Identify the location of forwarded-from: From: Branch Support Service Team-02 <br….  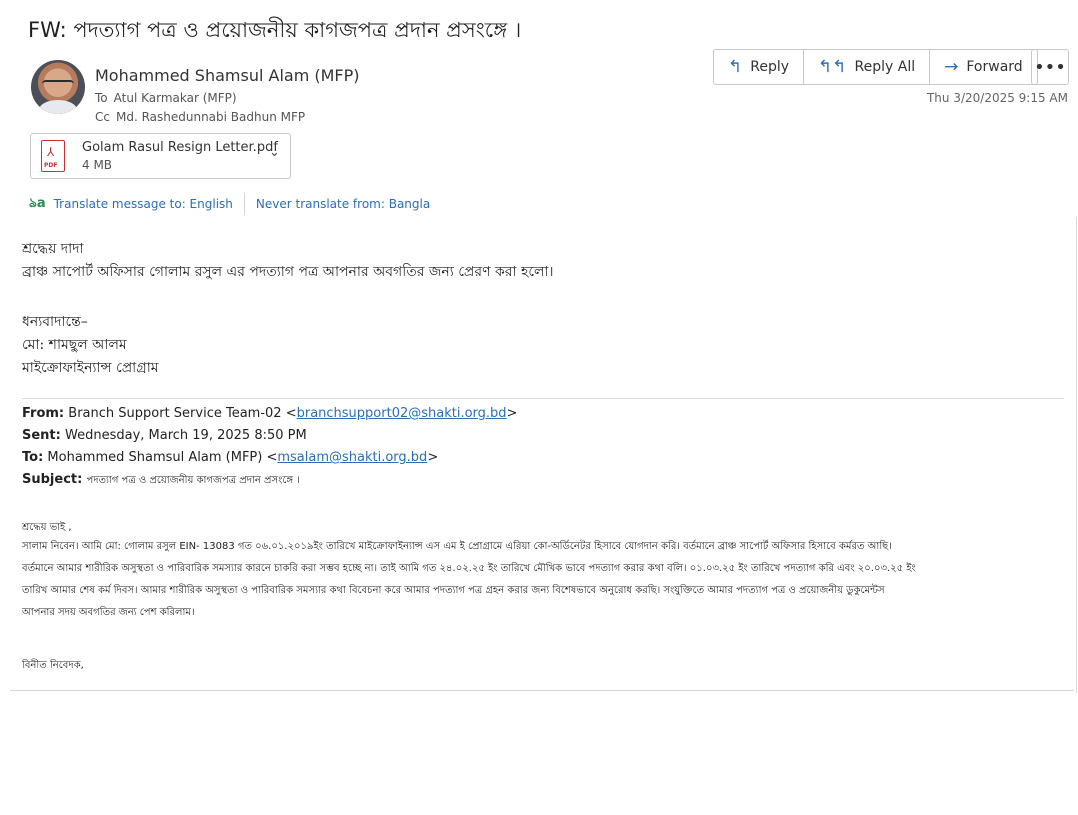
(269, 413).